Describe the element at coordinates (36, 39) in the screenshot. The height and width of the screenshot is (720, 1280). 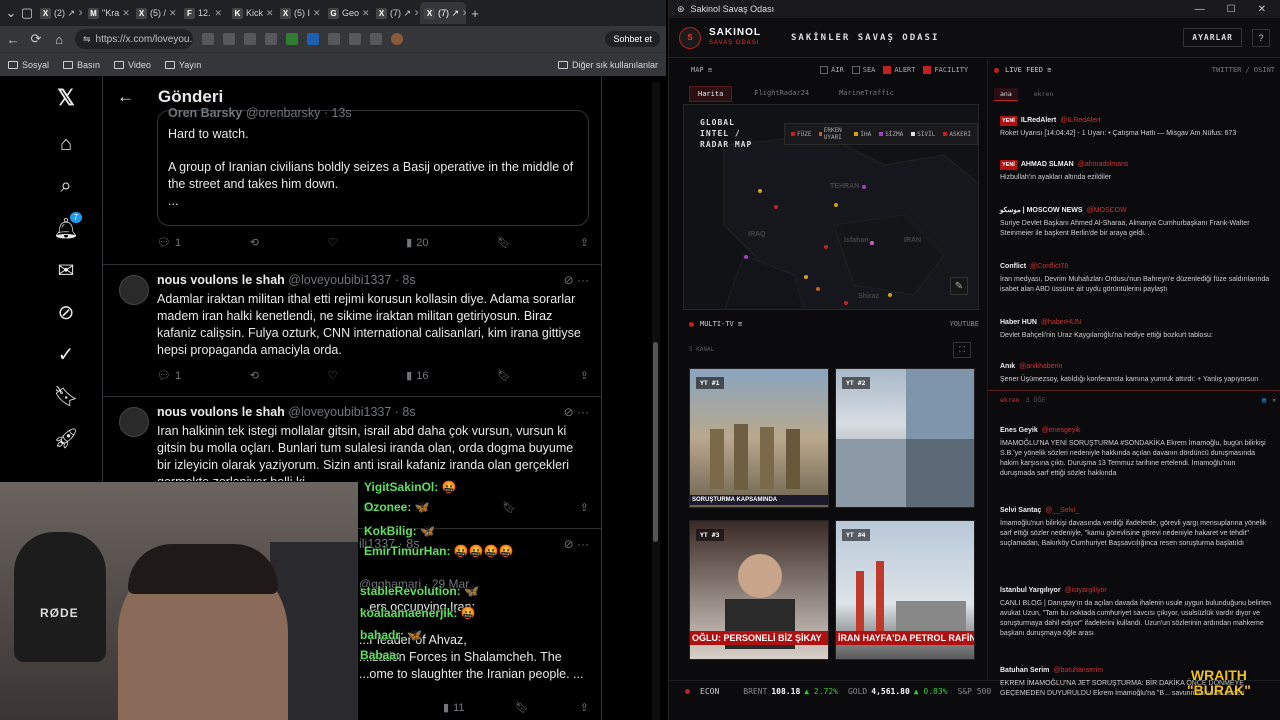
I see `refresh-icon: ⟳` at that location.